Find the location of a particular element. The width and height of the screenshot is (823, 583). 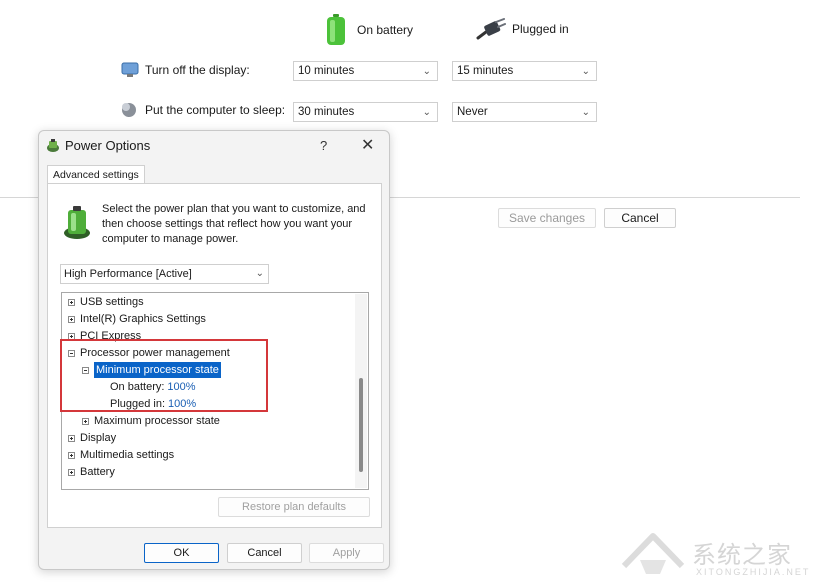

display-off-on-battery-select: 10 minutes ⌄ is located at coordinates (365, 71).